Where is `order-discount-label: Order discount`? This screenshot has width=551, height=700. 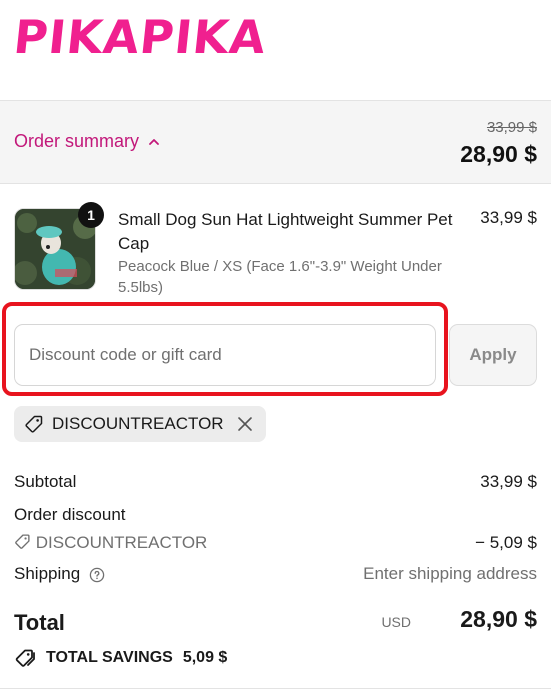 order-discount-label: Order discount is located at coordinates (70, 514).